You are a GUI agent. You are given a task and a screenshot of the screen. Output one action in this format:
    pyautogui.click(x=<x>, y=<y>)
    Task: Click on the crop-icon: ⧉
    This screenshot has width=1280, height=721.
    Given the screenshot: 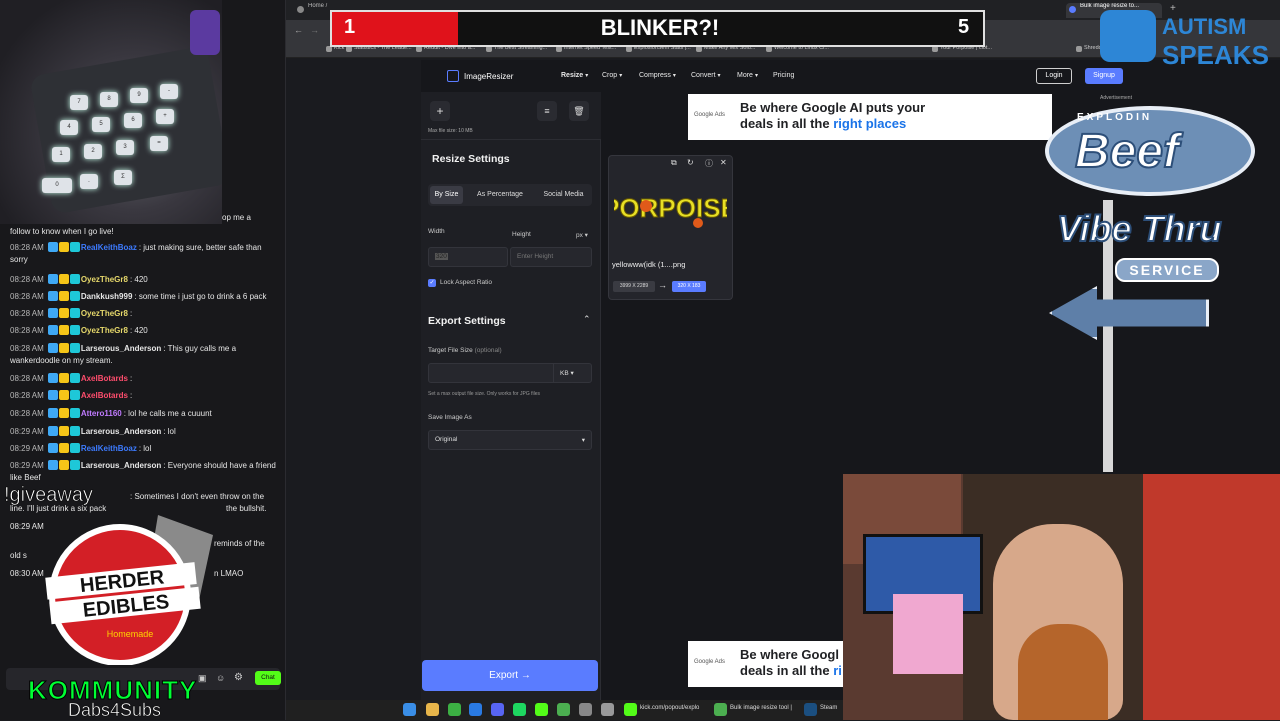 What is the action you would take?
    pyautogui.click(x=674, y=163)
    